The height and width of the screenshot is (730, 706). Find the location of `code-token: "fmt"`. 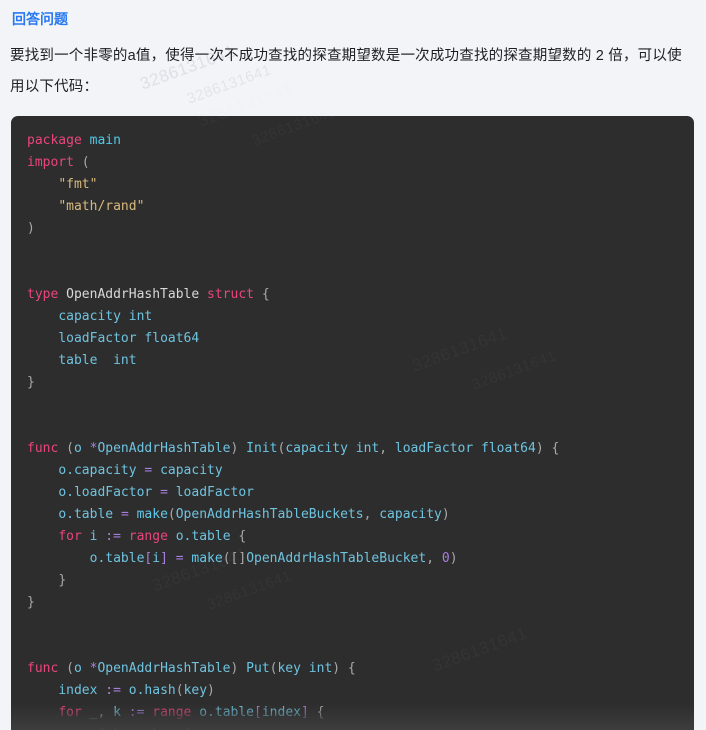

code-token: "fmt" is located at coordinates (78, 184).